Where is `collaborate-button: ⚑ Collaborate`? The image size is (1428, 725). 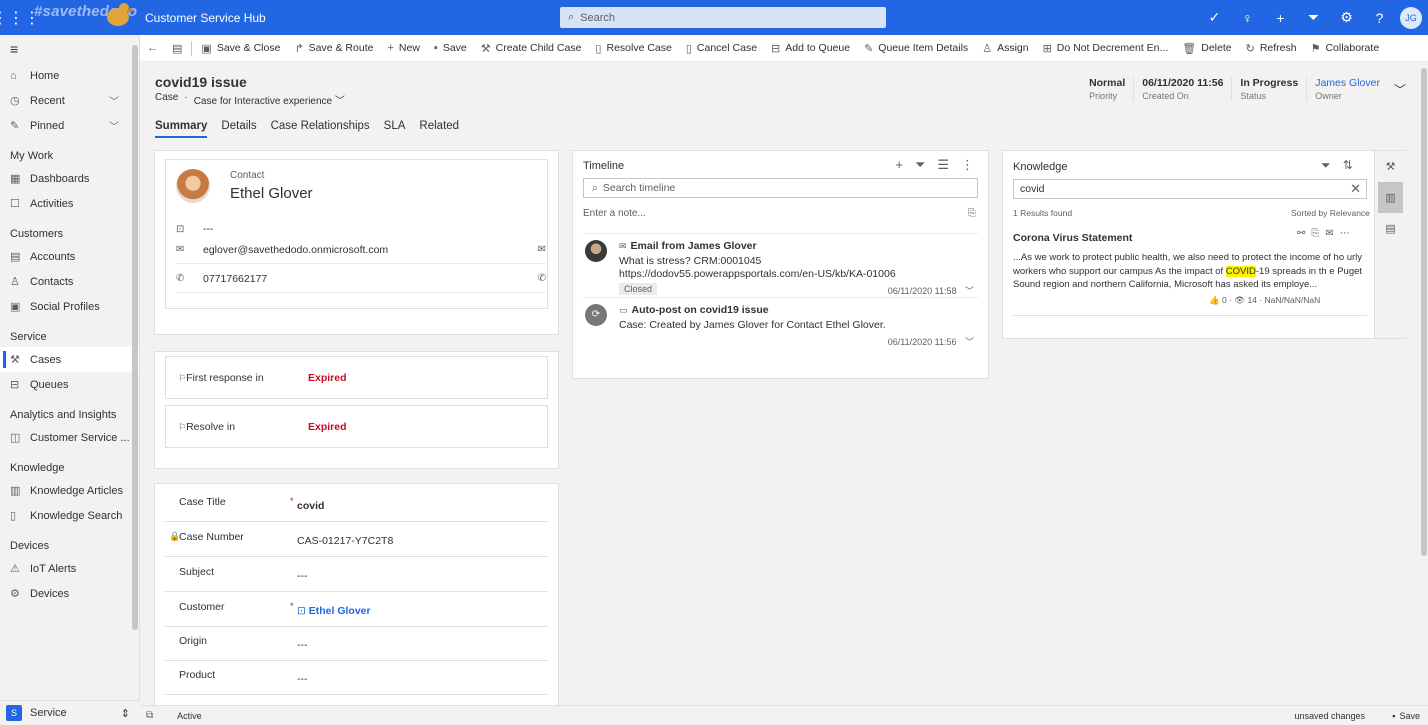
collaborate-button: ⚑ Collaborate is located at coordinates (1345, 48).